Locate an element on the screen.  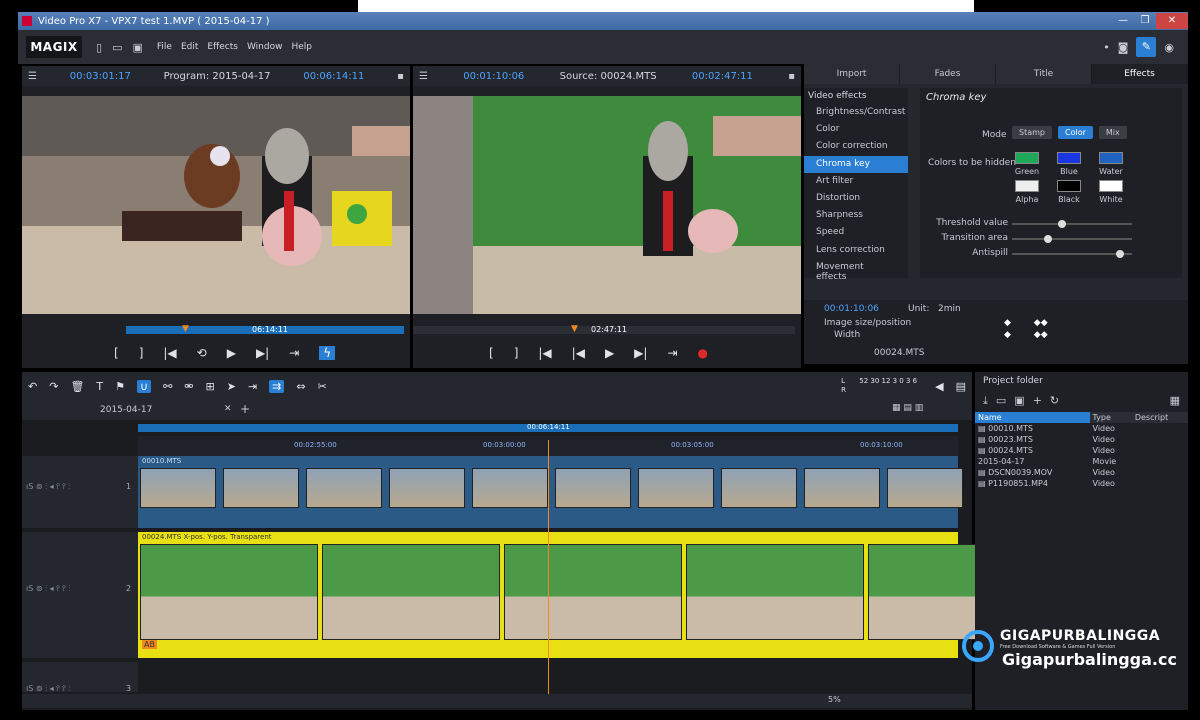
folder-icon: ▭ is located at coordinates (1001, 401).